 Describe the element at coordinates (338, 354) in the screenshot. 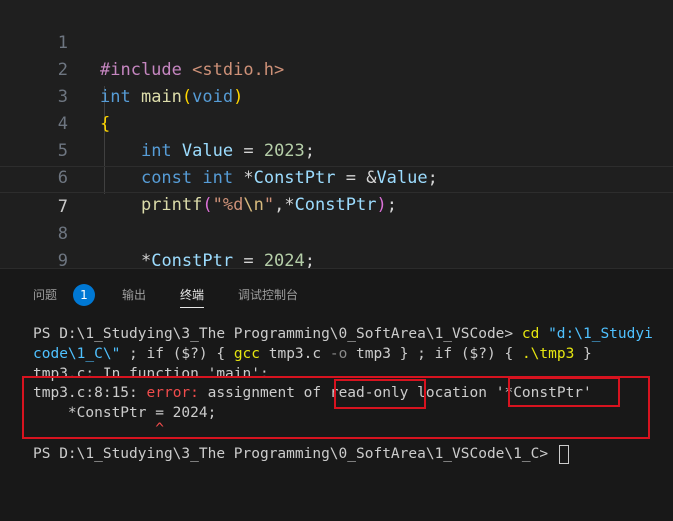

I see `terminal-param: -o` at that location.